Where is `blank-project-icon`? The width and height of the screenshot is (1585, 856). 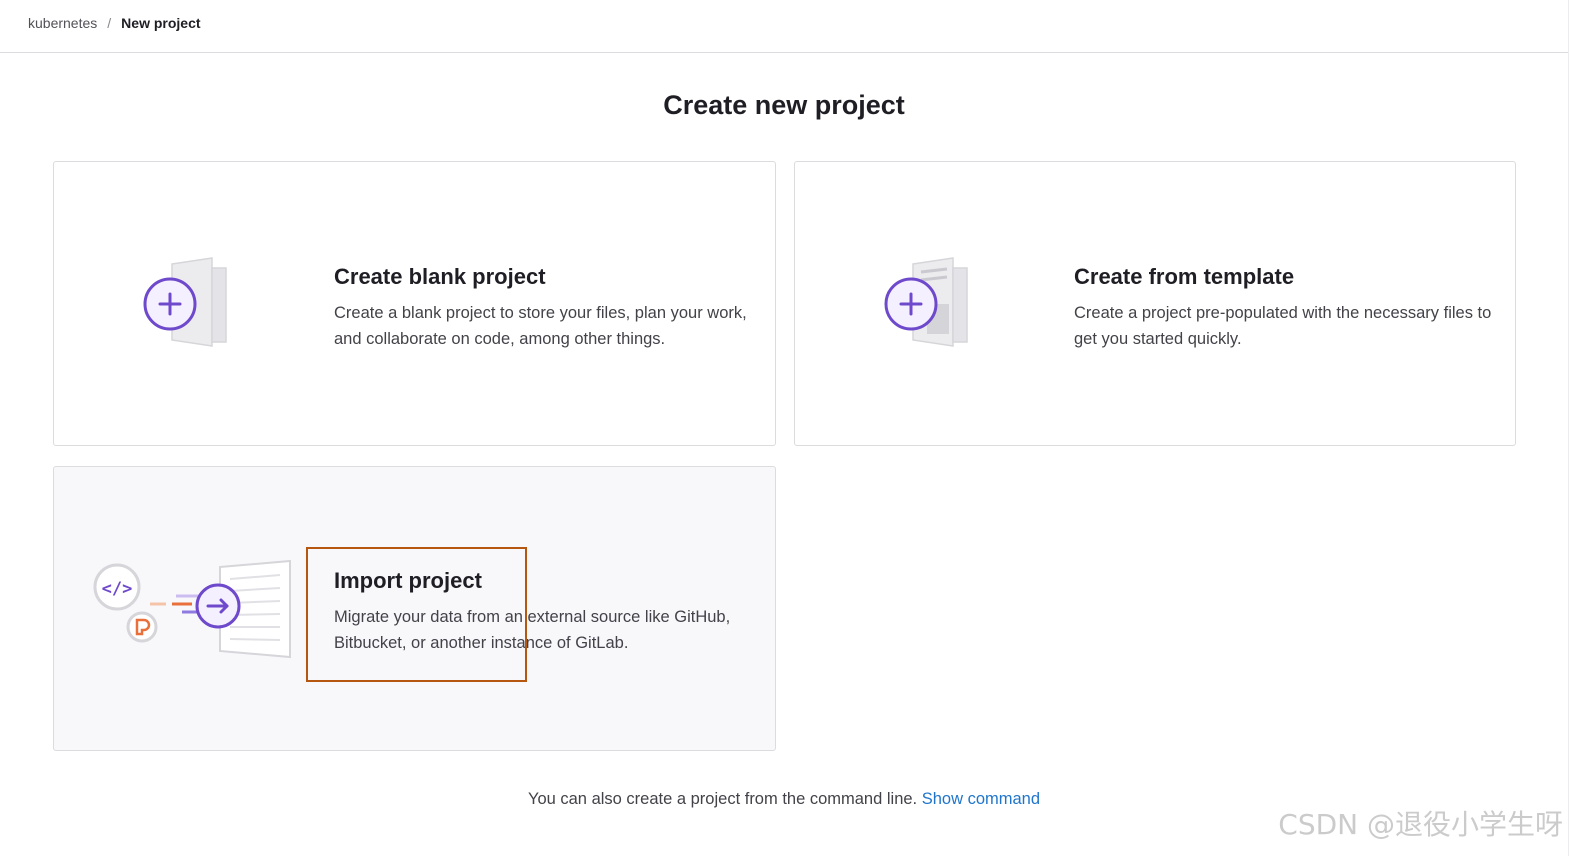 blank-project-icon is located at coordinates (192, 304).